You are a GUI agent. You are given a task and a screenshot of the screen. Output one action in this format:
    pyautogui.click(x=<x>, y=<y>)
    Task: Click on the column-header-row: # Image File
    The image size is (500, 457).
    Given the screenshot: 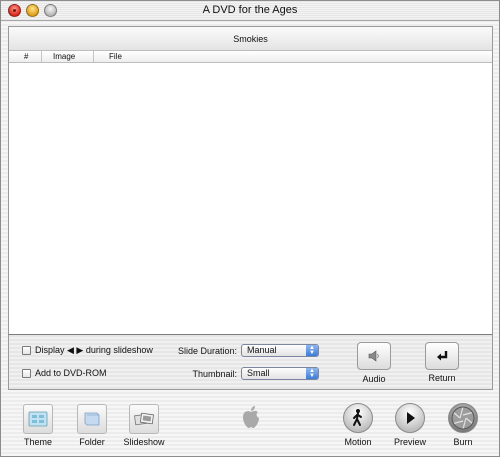 What is the action you would take?
    pyautogui.click(x=250, y=57)
    